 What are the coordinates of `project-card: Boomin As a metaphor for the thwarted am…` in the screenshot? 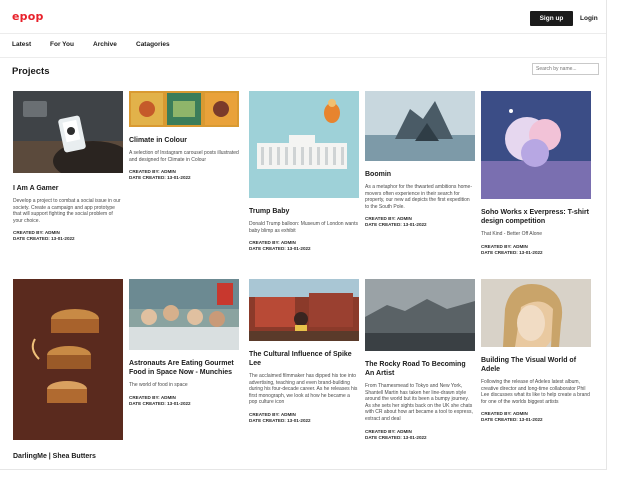 It's located at (420, 159).